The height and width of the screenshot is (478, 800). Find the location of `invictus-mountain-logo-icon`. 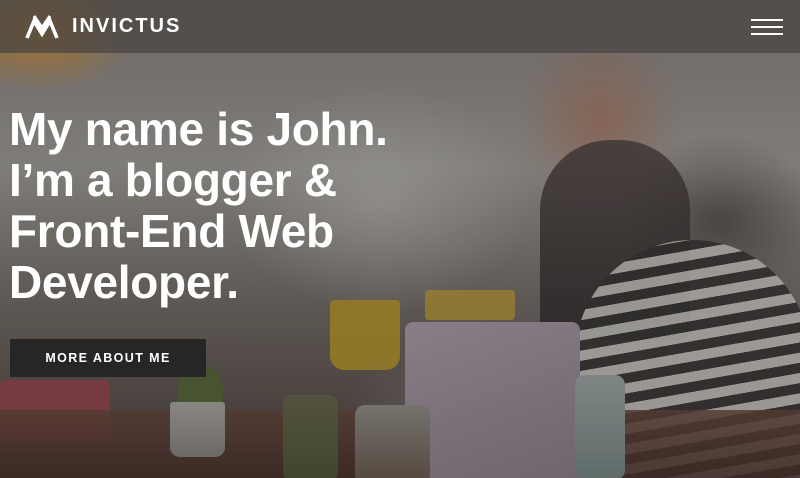

invictus-mountain-logo-icon is located at coordinates (42, 26).